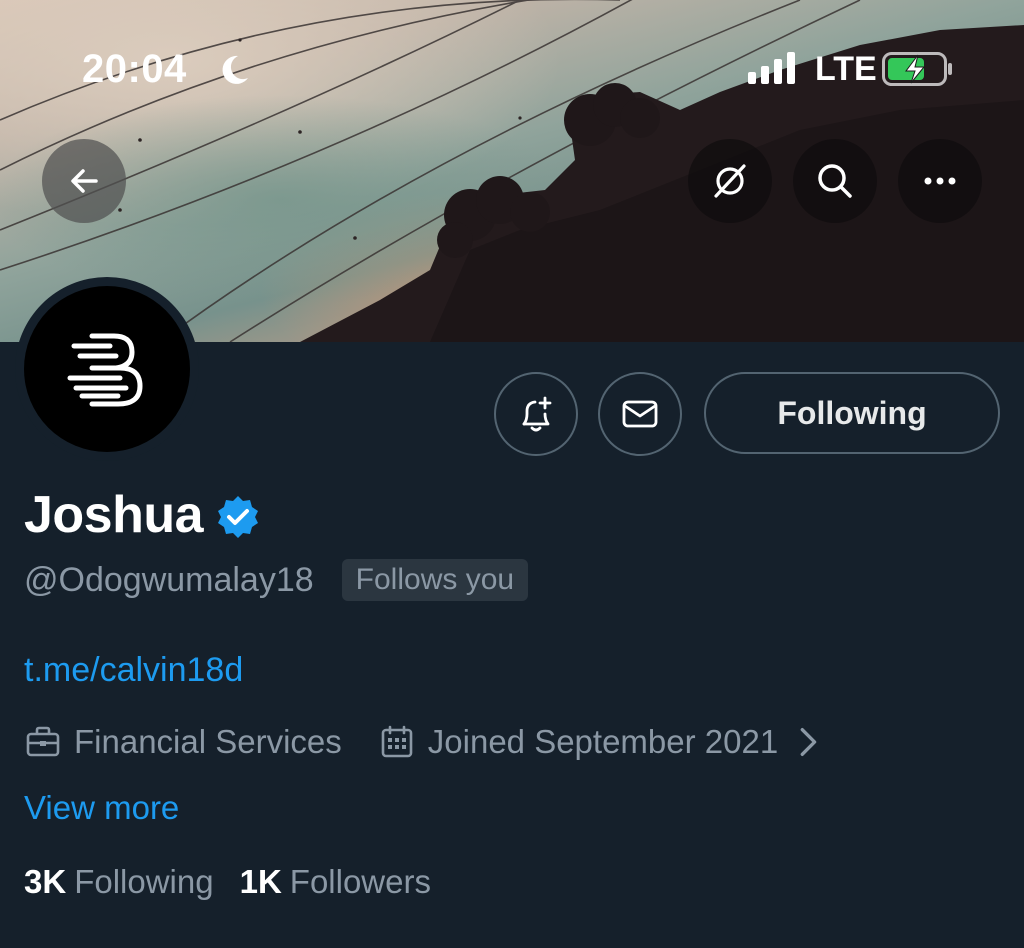 The width and height of the screenshot is (1024, 948). I want to click on back-arrow-icon, so click(84, 181).